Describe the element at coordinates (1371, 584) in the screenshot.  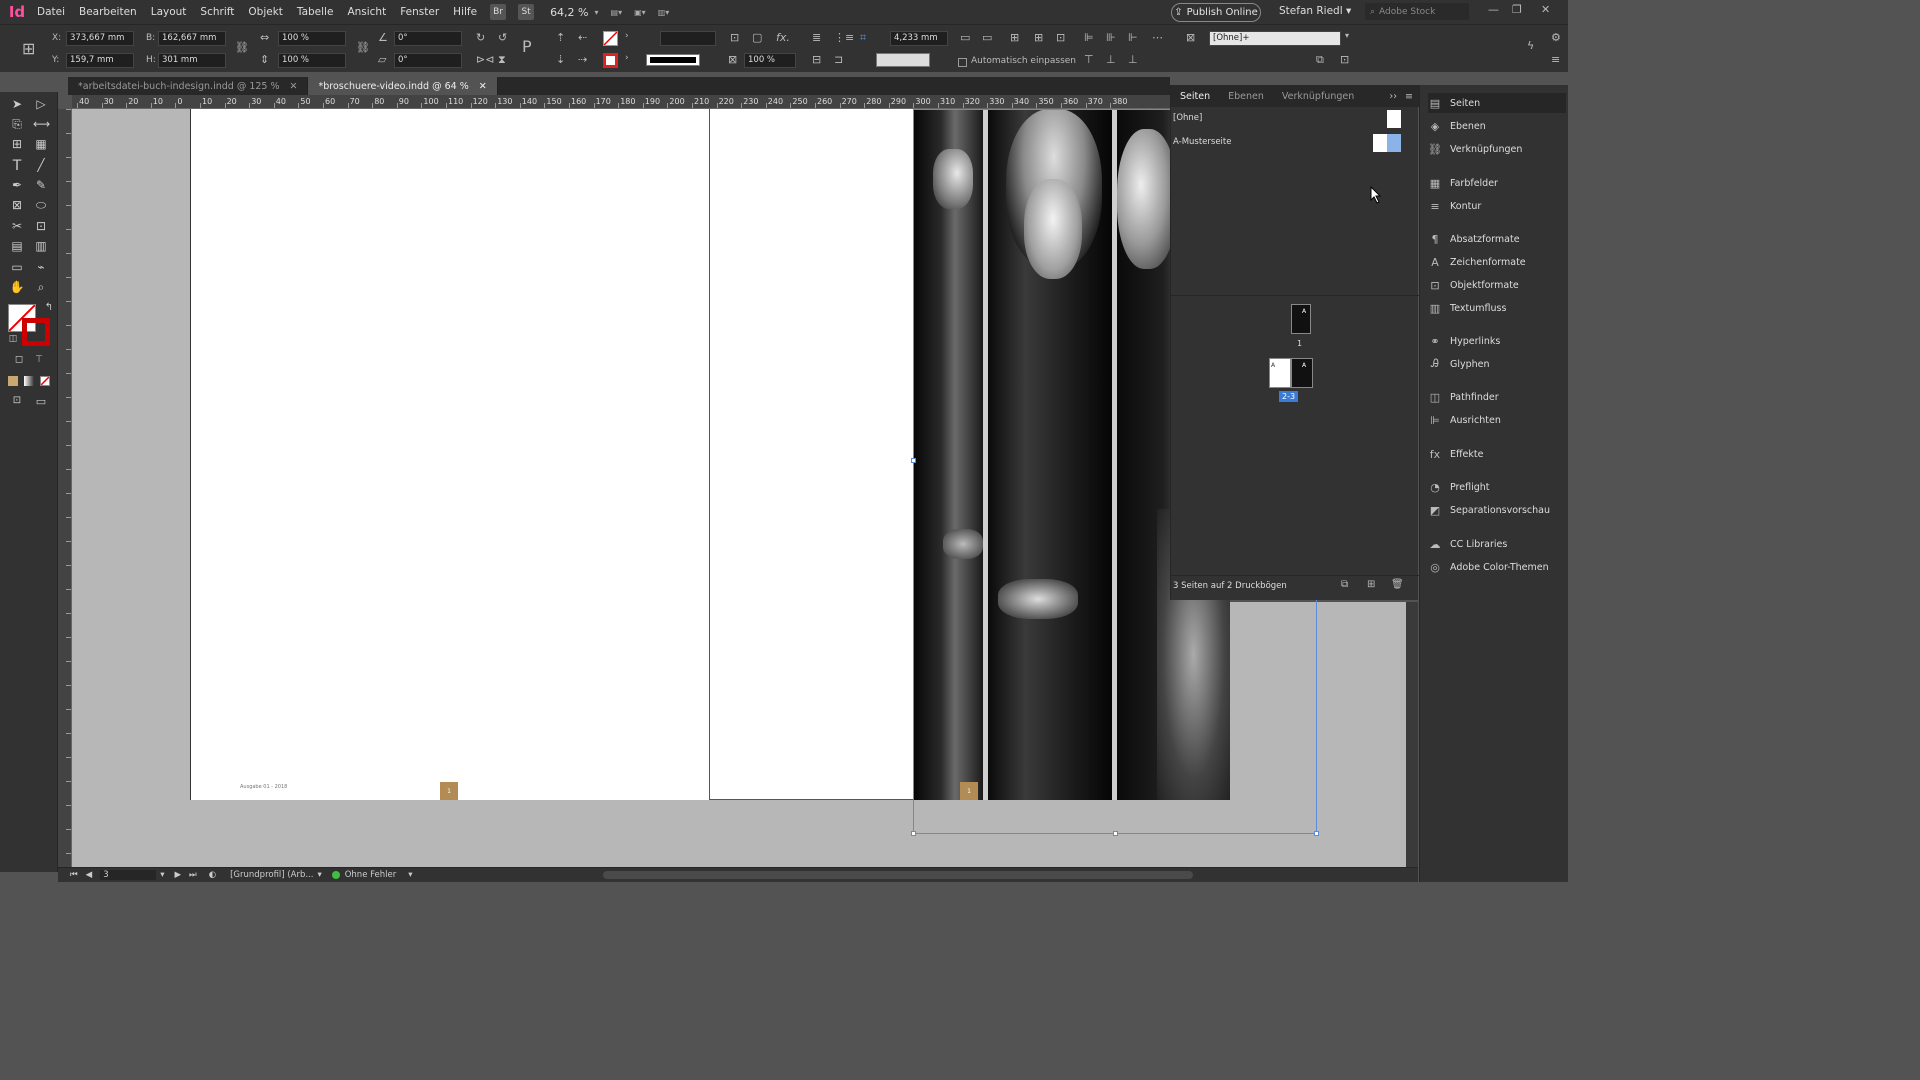
I see `new-page-icon: ⊞` at that location.